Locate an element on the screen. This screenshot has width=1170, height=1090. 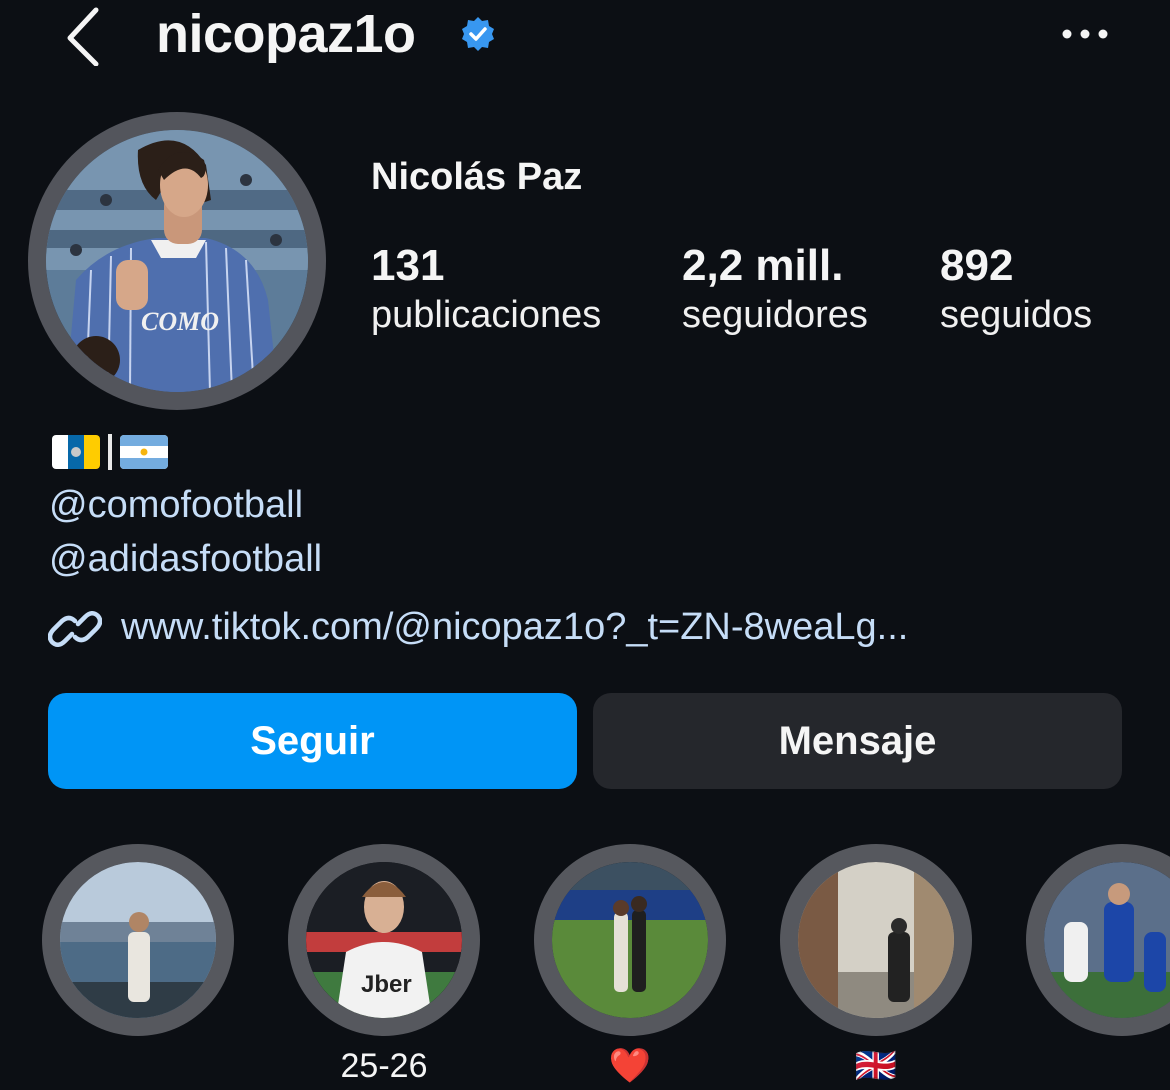
svg-text: Jber is located at coordinates (386, 984).